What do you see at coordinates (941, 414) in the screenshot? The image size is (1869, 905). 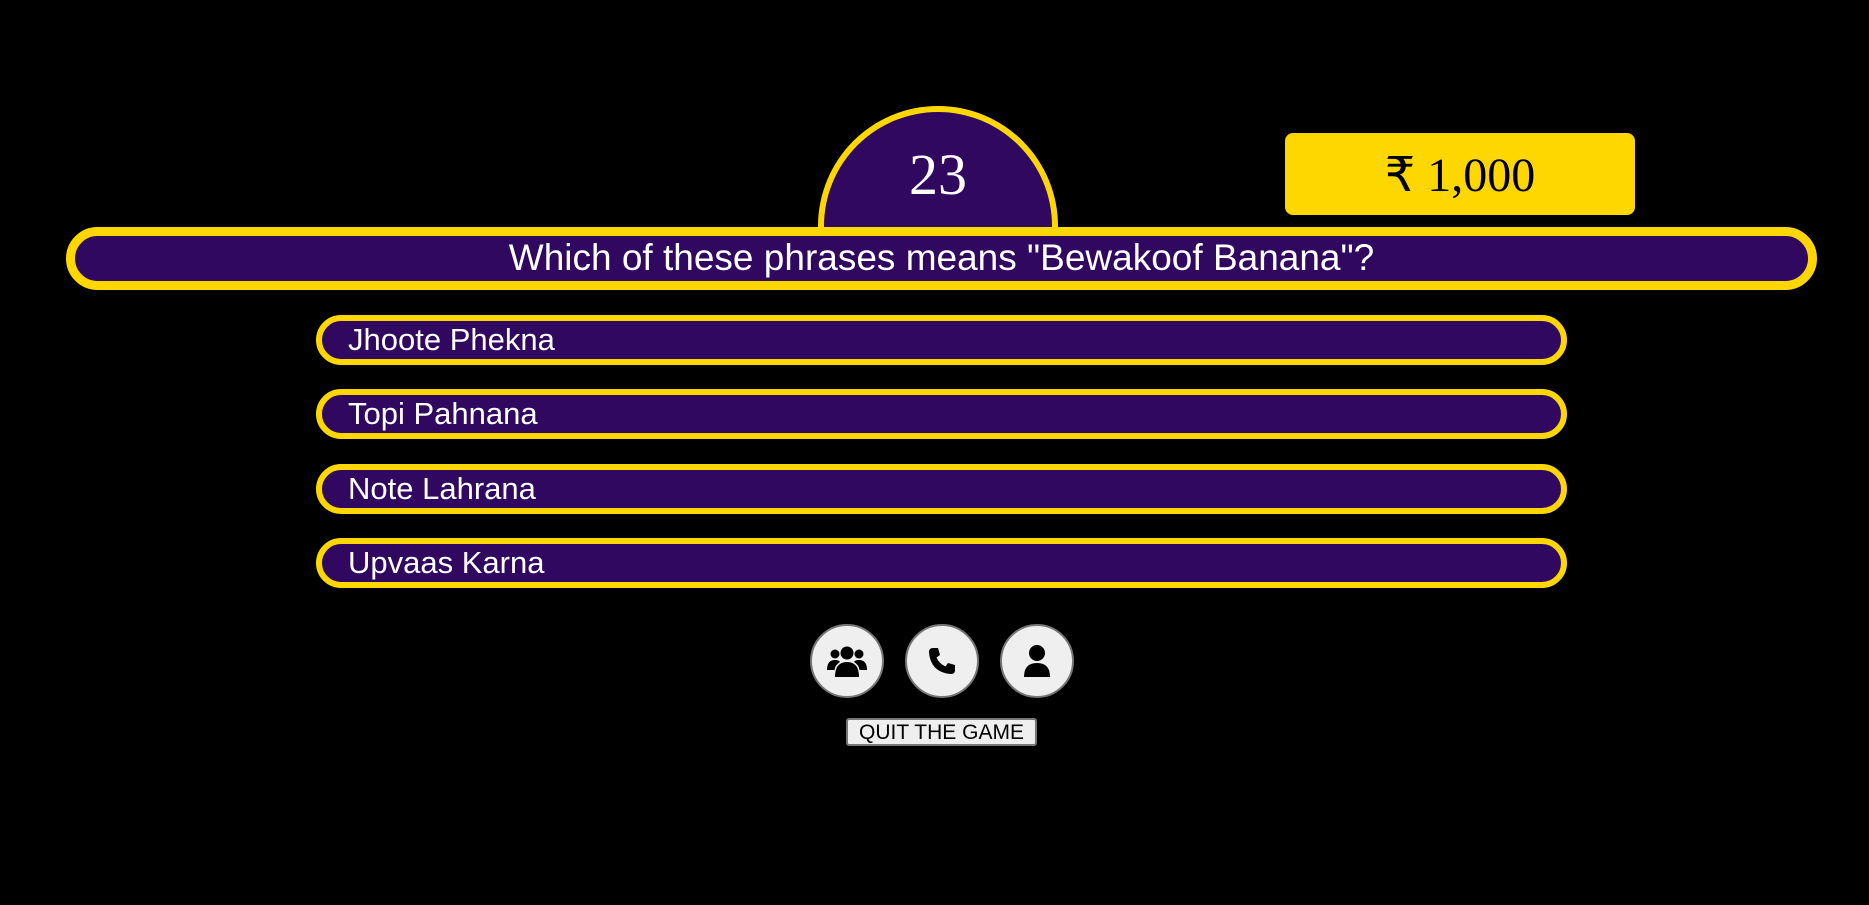 I see `option-b-button: Topi Pahnana` at bounding box center [941, 414].